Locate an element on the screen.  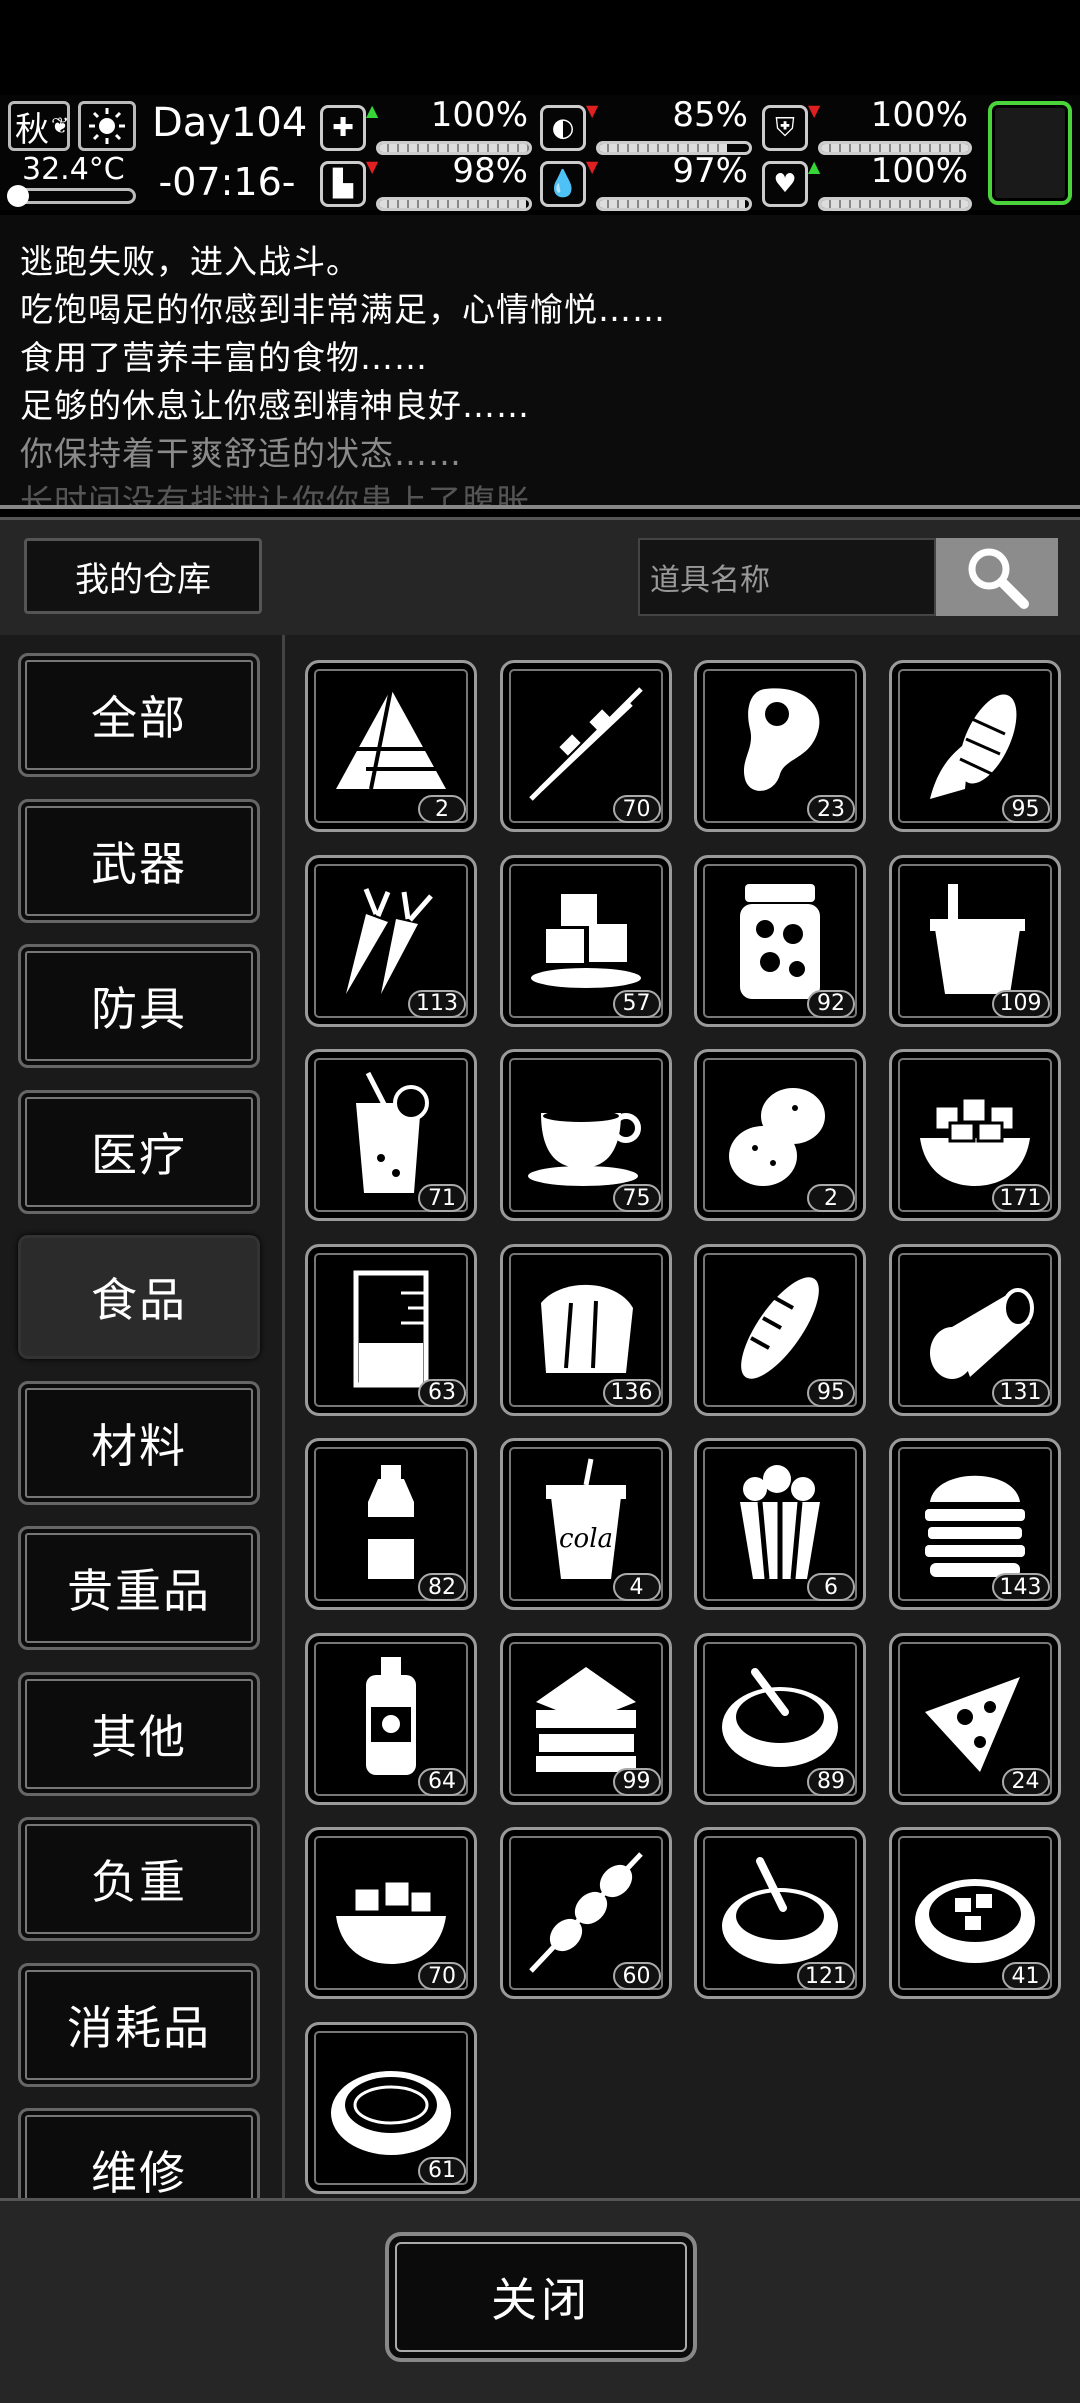
status-meter: ✚ ▲ 100% is located at coordinates (426, 125).